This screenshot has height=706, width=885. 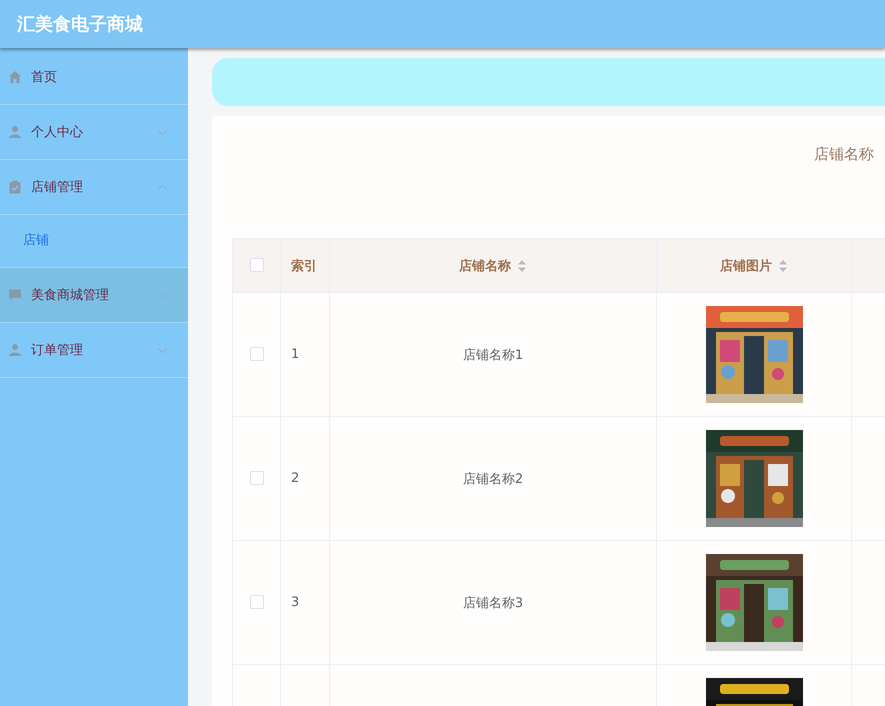 What do you see at coordinates (493, 479) in the screenshot?
I see `table-cell: 店铺名称2` at bounding box center [493, 479].